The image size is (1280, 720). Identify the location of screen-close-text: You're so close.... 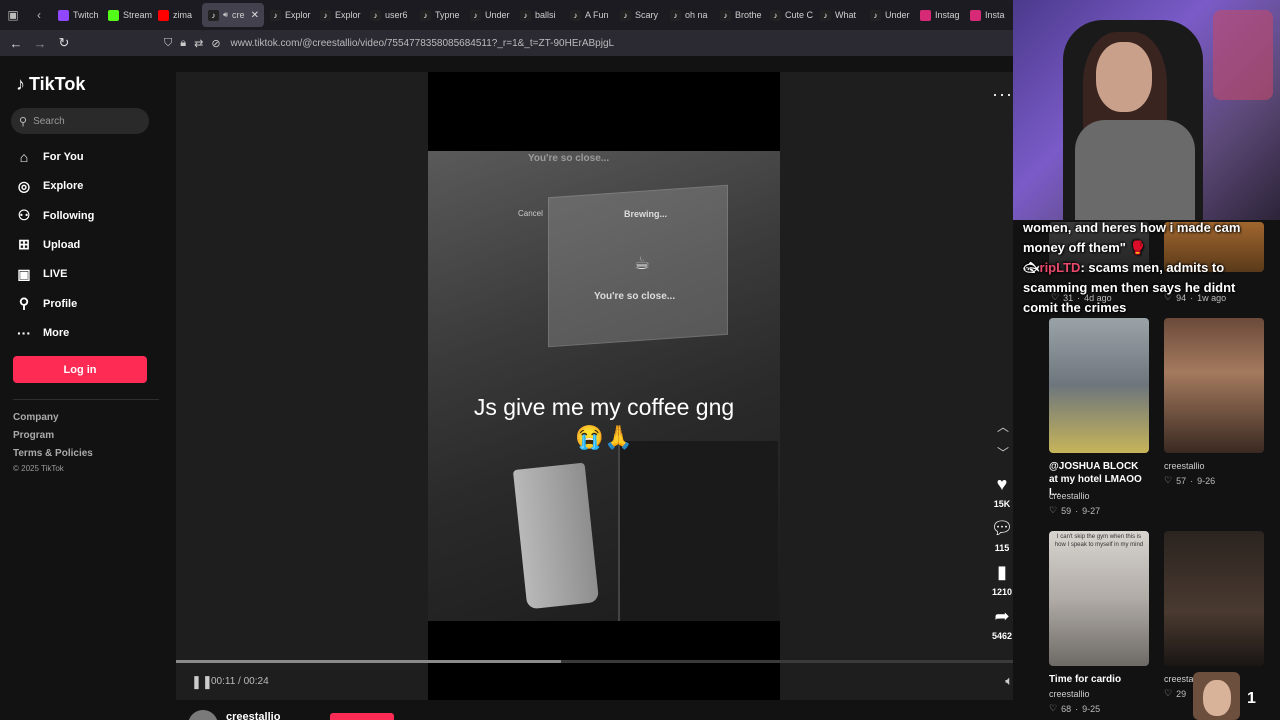
(635, 296).